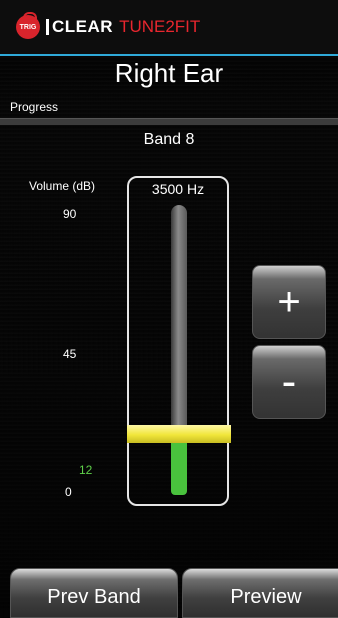 The height and width of the screenshot is (618, 338). I want to click on volume-axis-label: Volume (dB), so click(62, 186).